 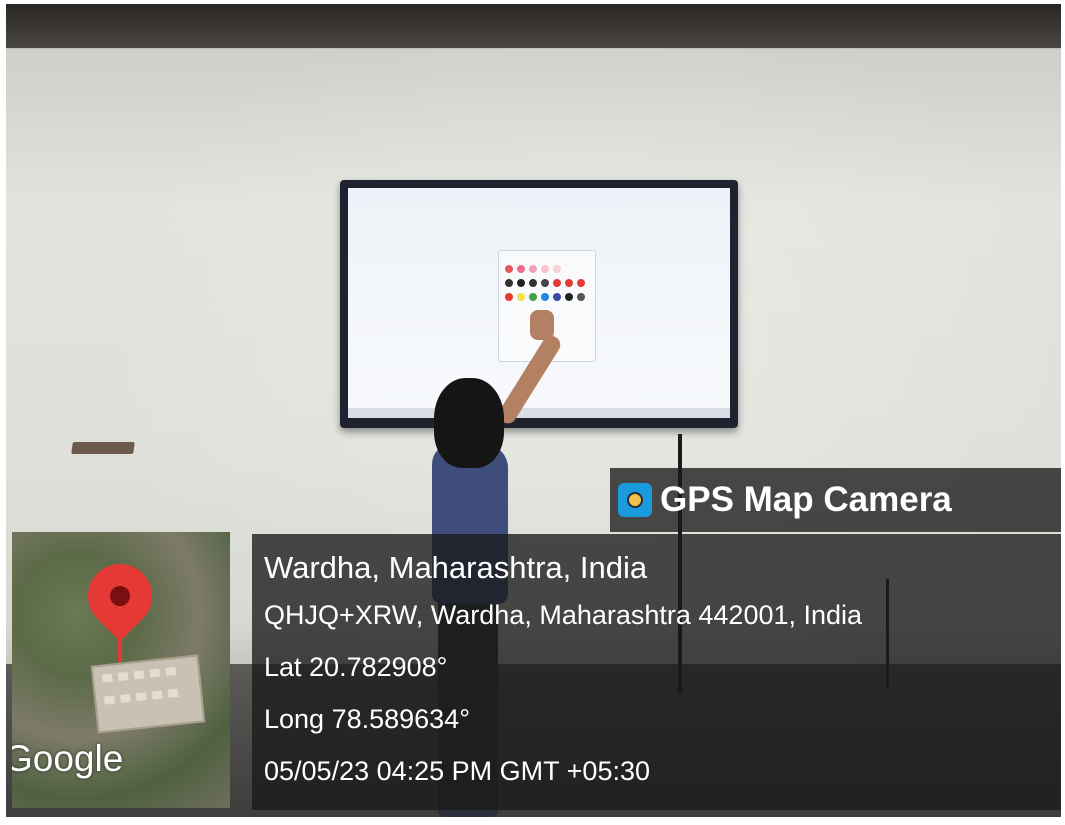 I want to click on map-thumbnail: Google, so click(x=121, y=670).